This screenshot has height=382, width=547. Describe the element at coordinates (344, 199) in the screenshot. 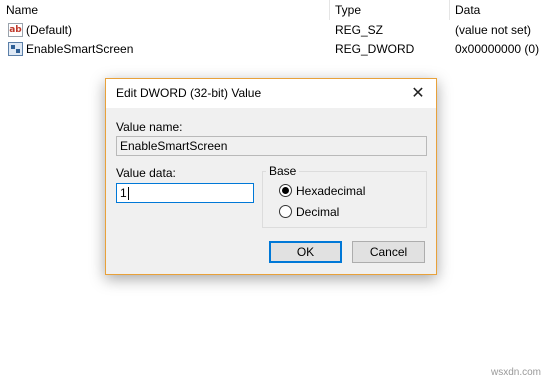

I see `base-groupbox` at that location.